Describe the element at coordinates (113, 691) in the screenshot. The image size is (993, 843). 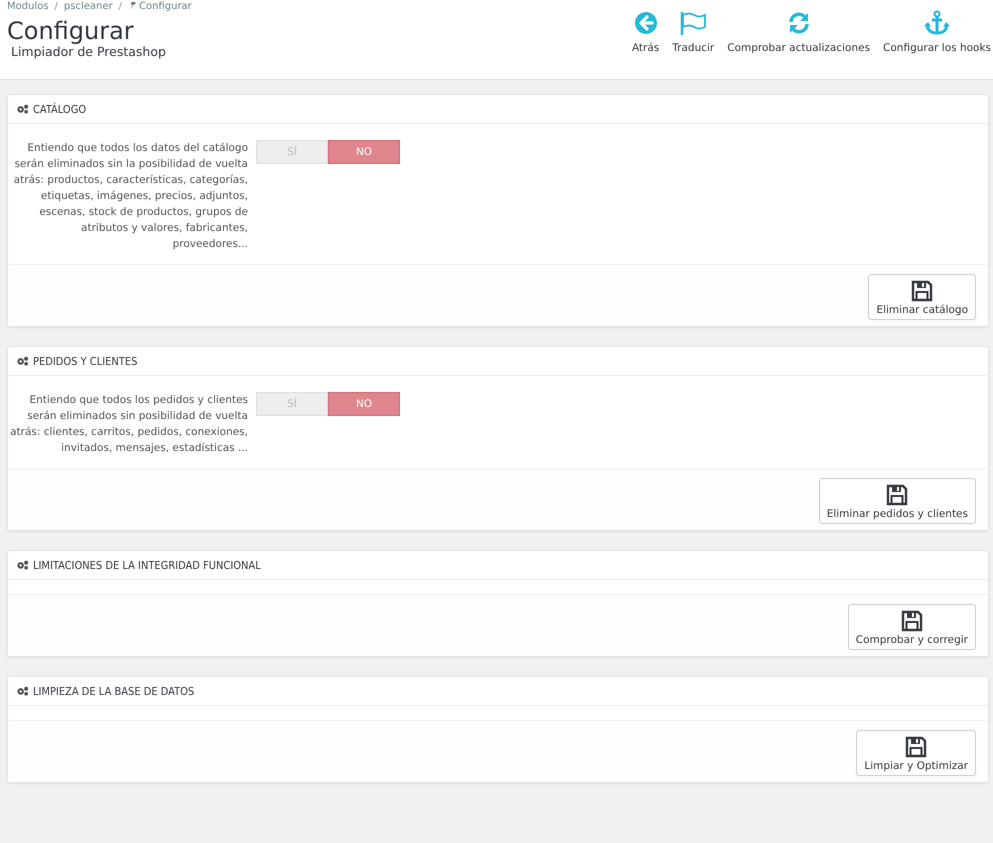
I see `panel-title: LIMPIEZA DE LA BASE DE DATOS` at that location.